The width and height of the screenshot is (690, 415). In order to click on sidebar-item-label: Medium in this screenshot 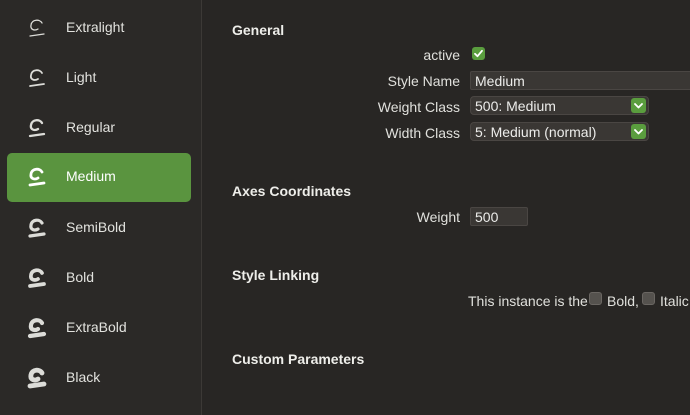, I will do `click(91, 176)`.